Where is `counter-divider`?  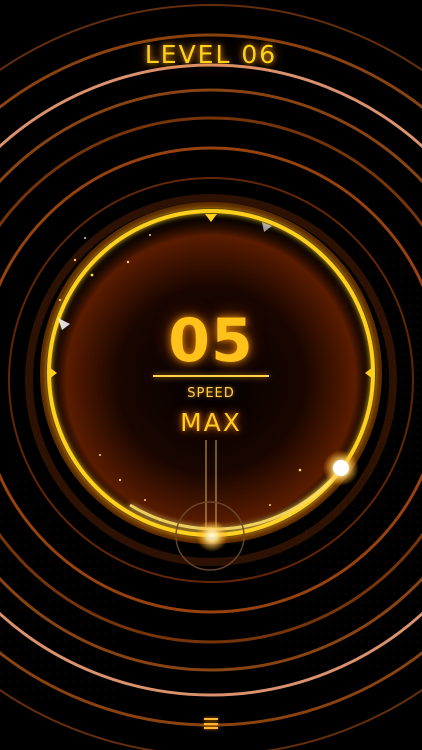
counter-divider is located at coordinates (211, 376).